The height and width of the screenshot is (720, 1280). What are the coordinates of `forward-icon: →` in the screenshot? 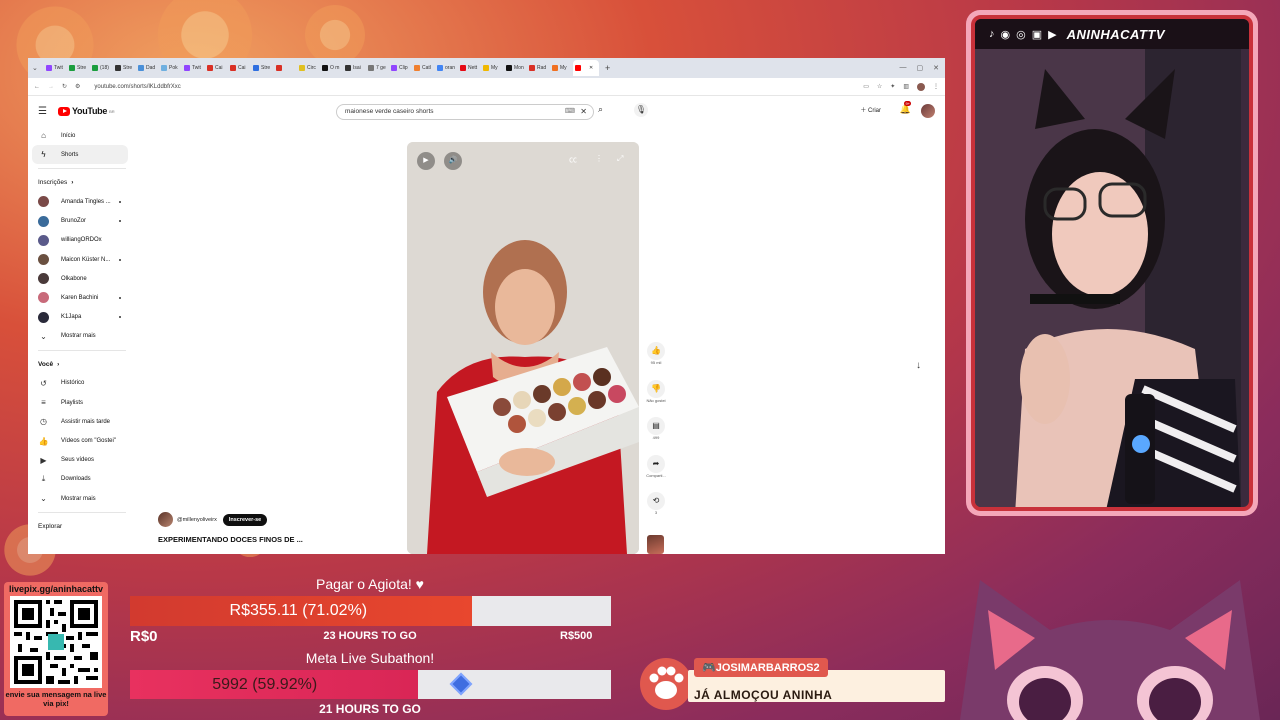 It's located at (51, 87).